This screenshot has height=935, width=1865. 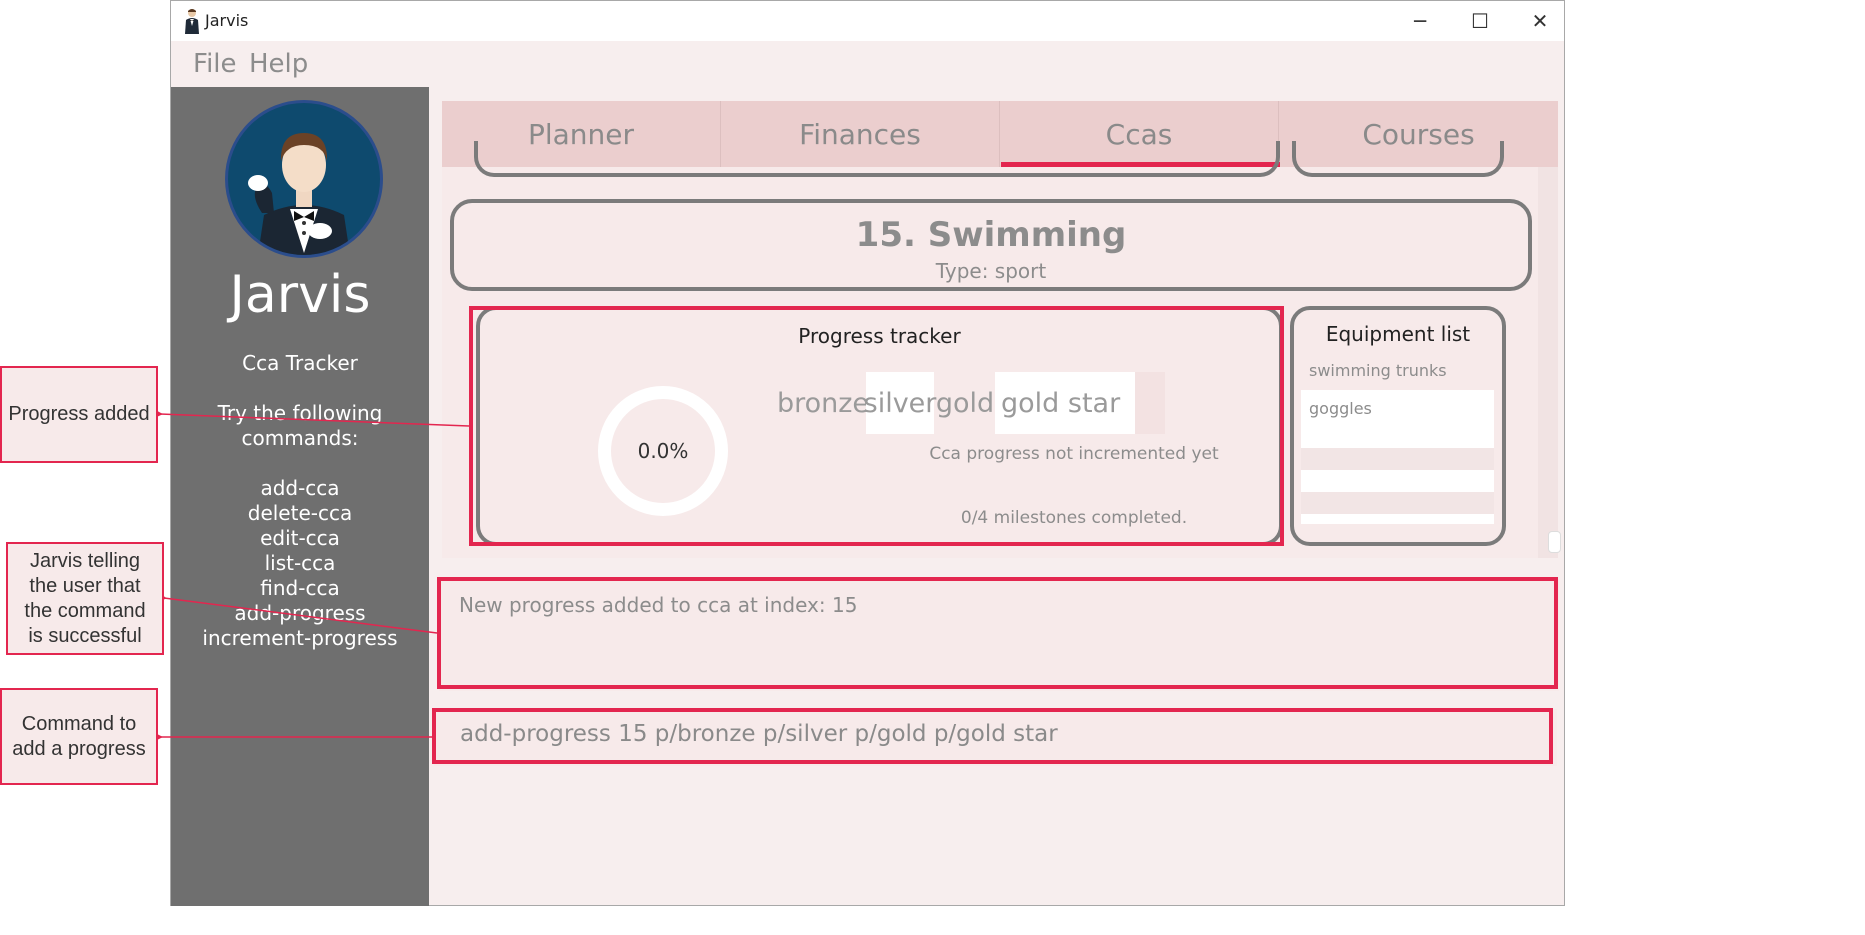 What do you see at coordinates (300, 413) in the screenshot?
I see `sidebar-prompt-line1: Try the following` at bounding box center [300, 413].